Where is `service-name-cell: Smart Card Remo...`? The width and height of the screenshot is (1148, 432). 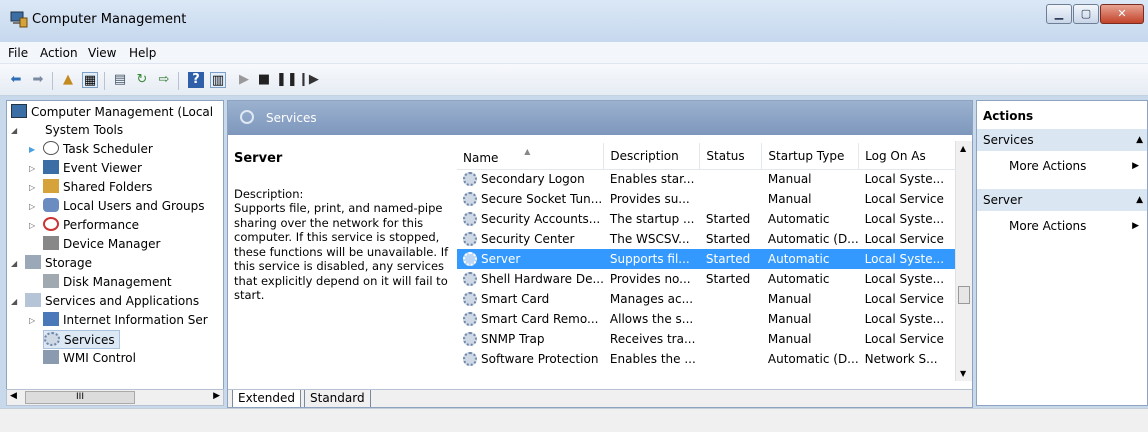 service-name-cell: Smart Card Remo... is located at coordinates (530, 319).